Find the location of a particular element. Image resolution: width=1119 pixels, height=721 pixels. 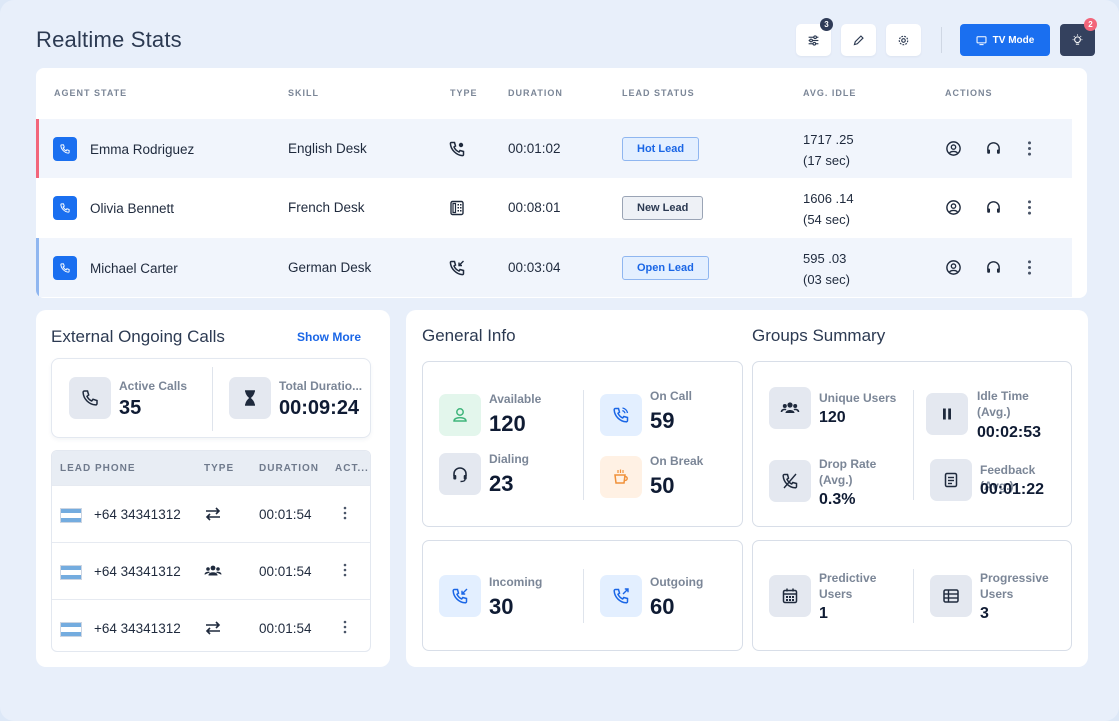

general-info-title: General Info is located at coordinates (469, 335).